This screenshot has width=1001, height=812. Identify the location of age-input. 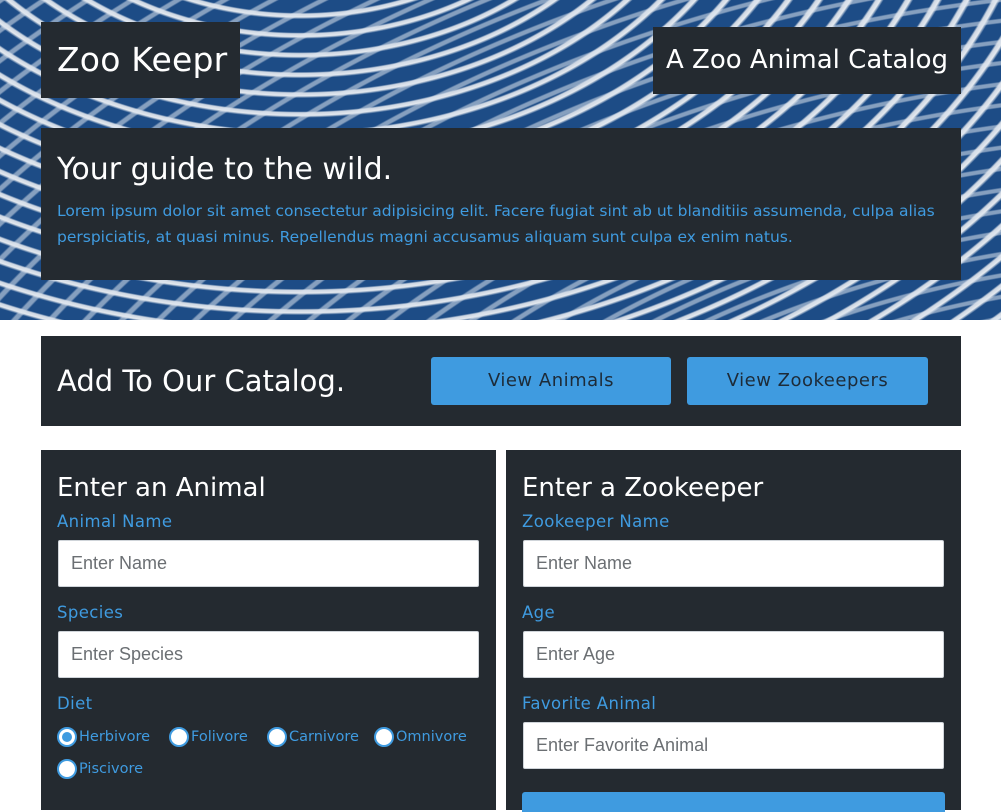
(733, 654).